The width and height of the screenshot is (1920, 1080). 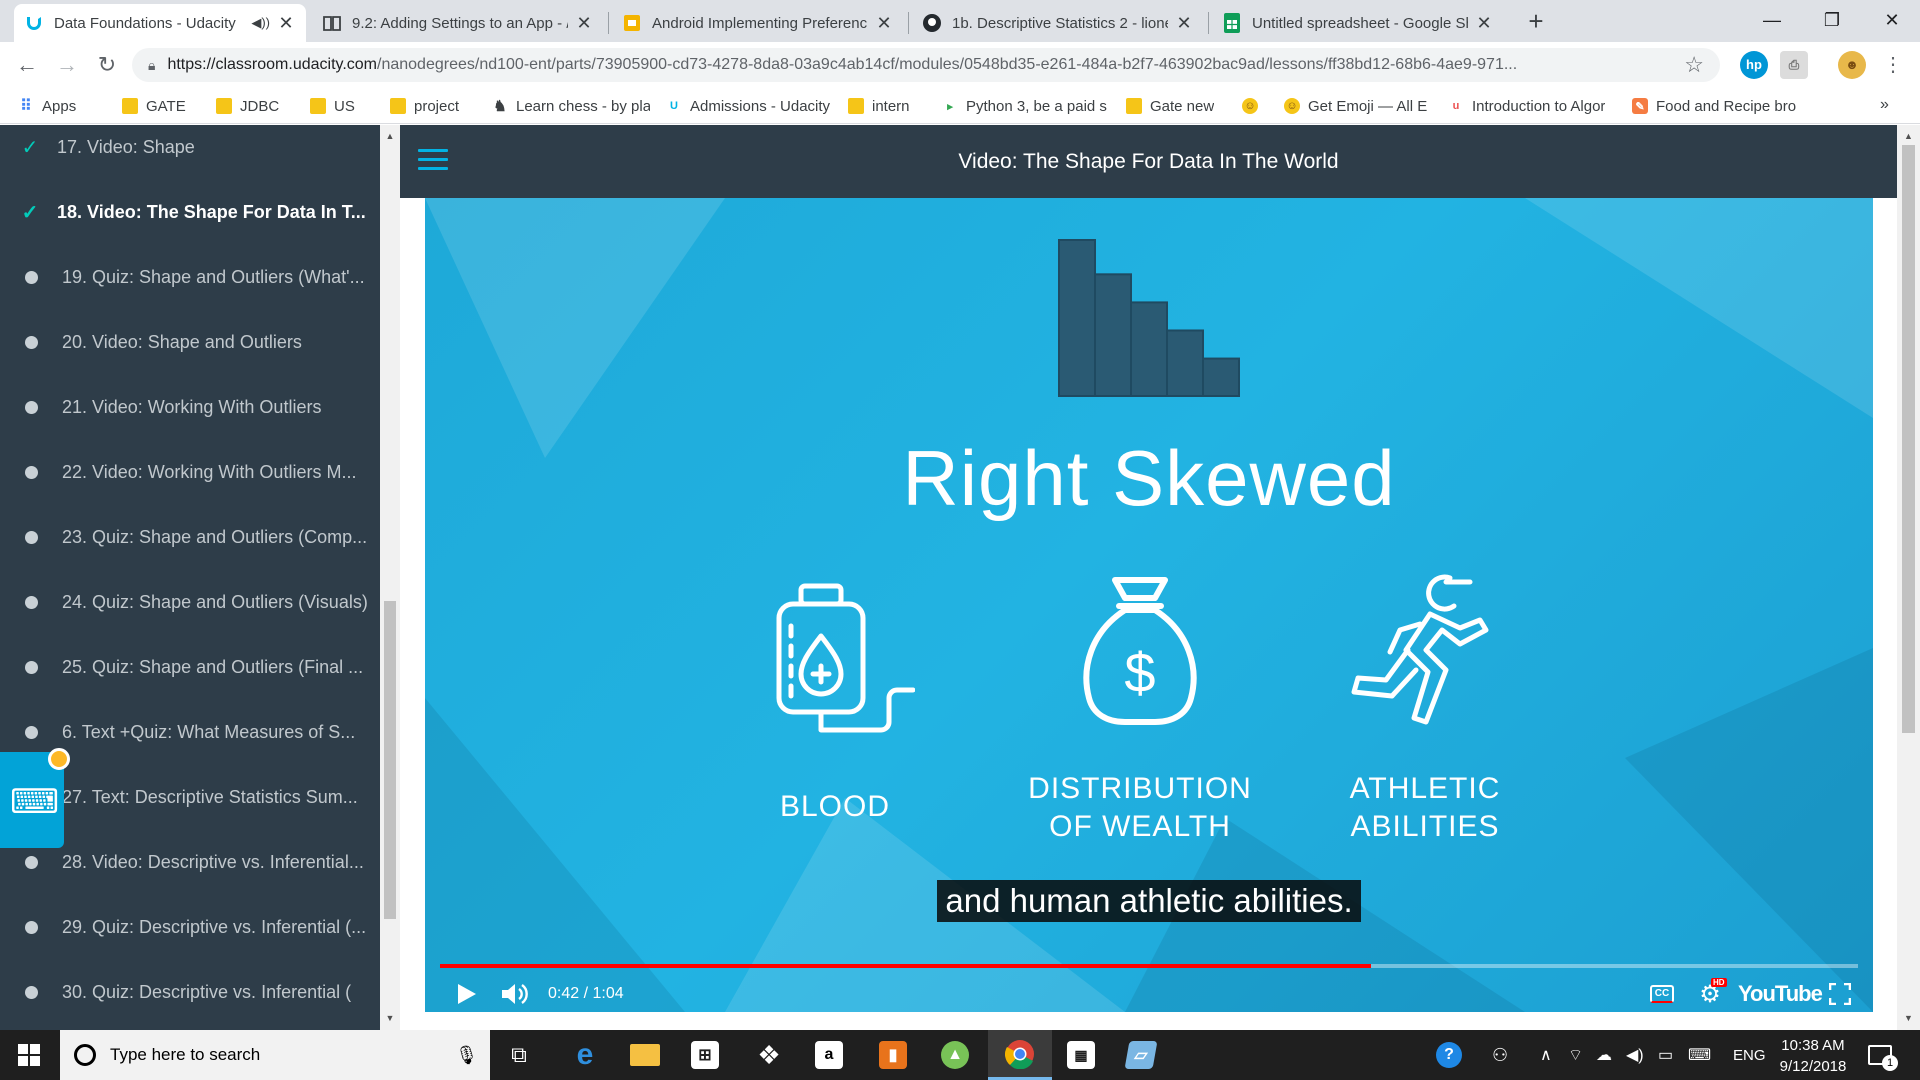 What do you see at coordinates (645, 1055) in the screenshot?
I see `file-explorer-icon` at bounding box center [645, 1055].